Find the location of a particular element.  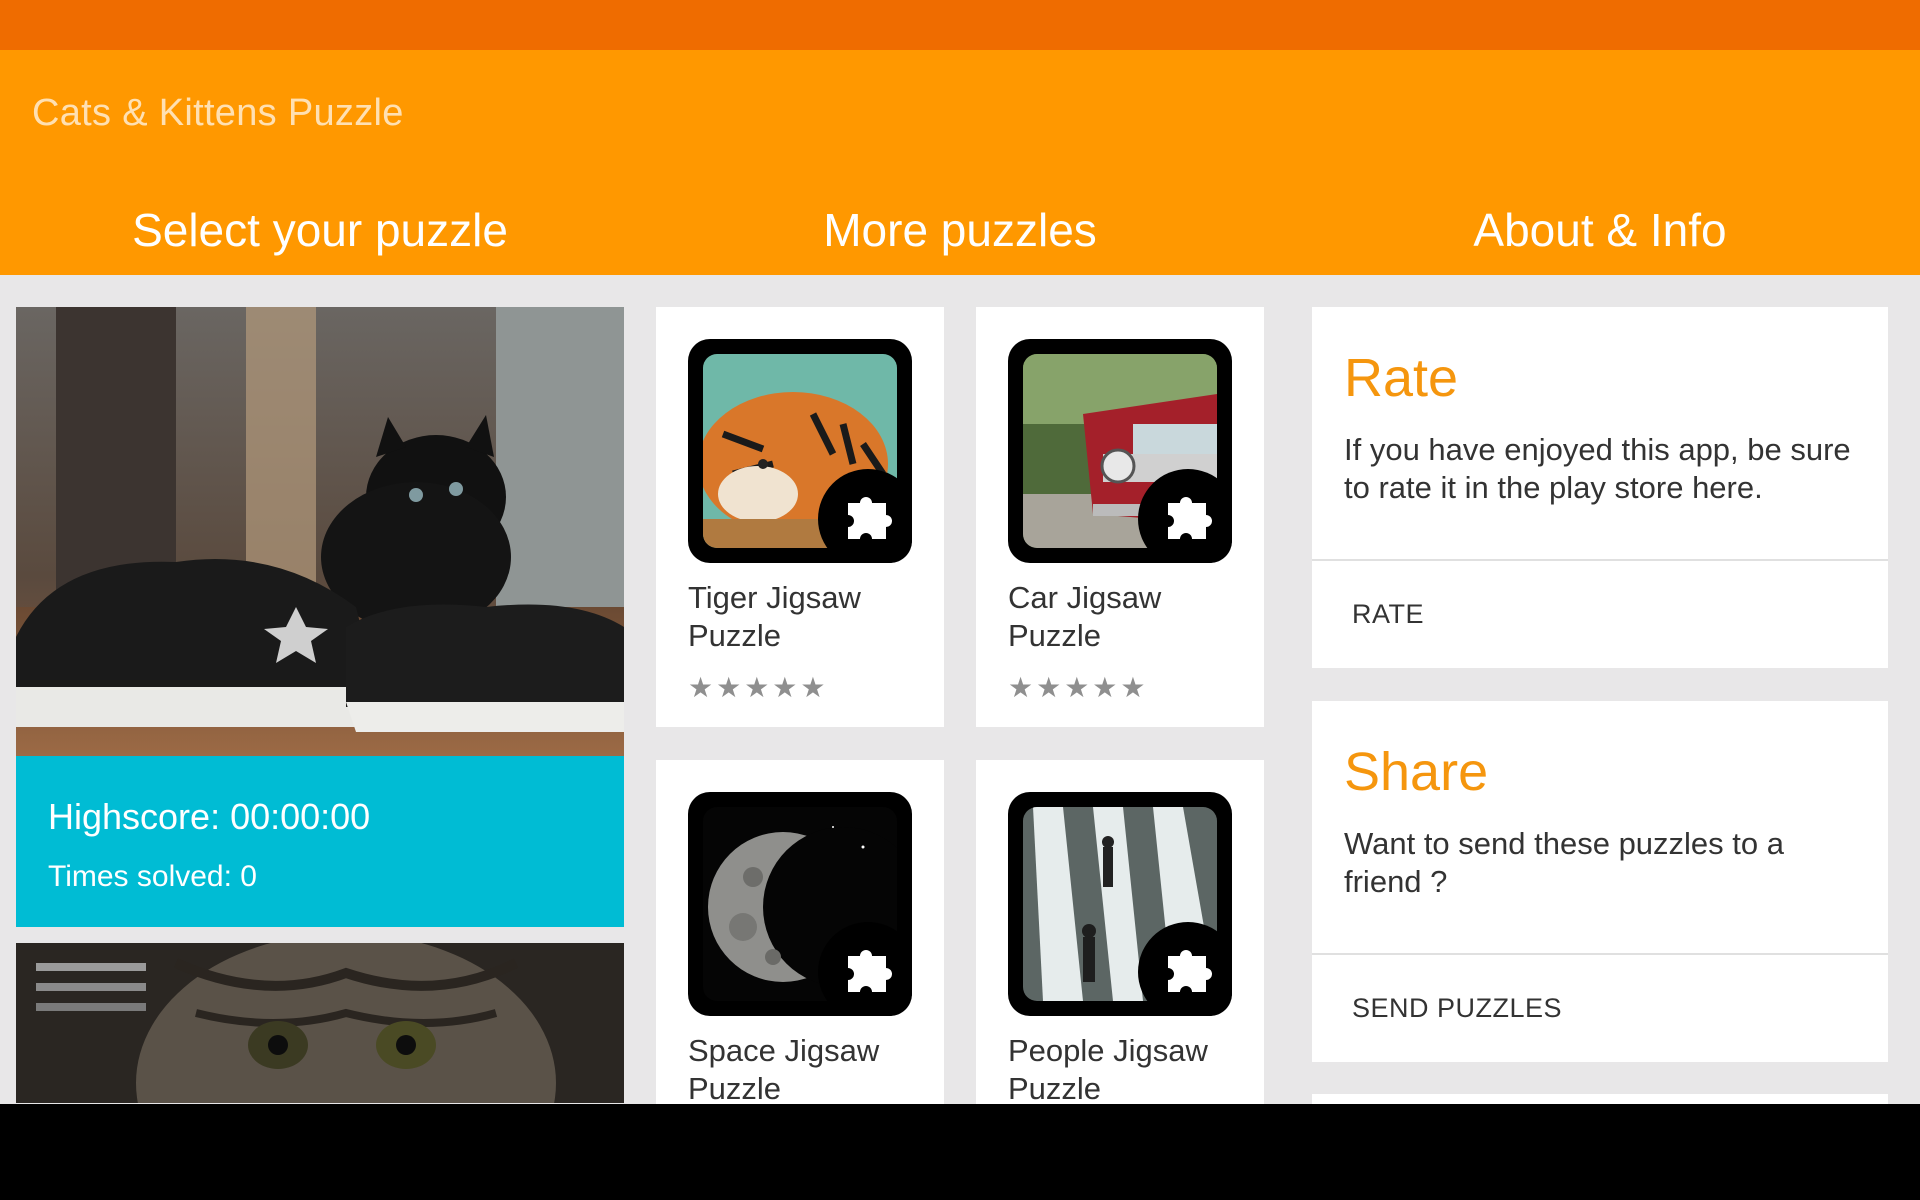

times-solved-text: Times solved: 0 is located at coordinates (152, 876).